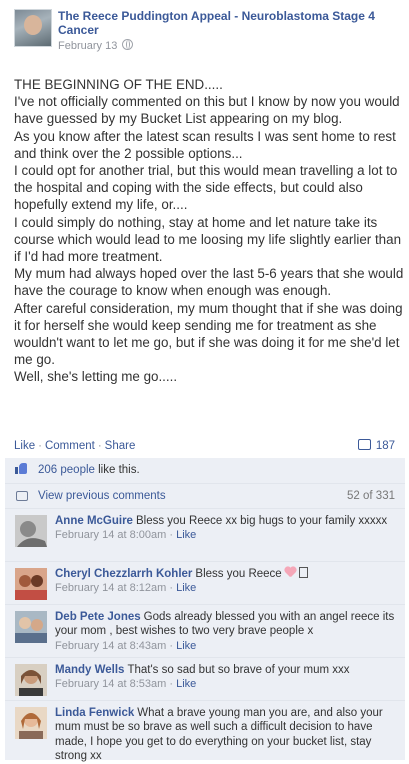 The height and width of the screenshot is (764, 409). I want to click on comment-time: February 14 at 8:43am, so click(110, 646).